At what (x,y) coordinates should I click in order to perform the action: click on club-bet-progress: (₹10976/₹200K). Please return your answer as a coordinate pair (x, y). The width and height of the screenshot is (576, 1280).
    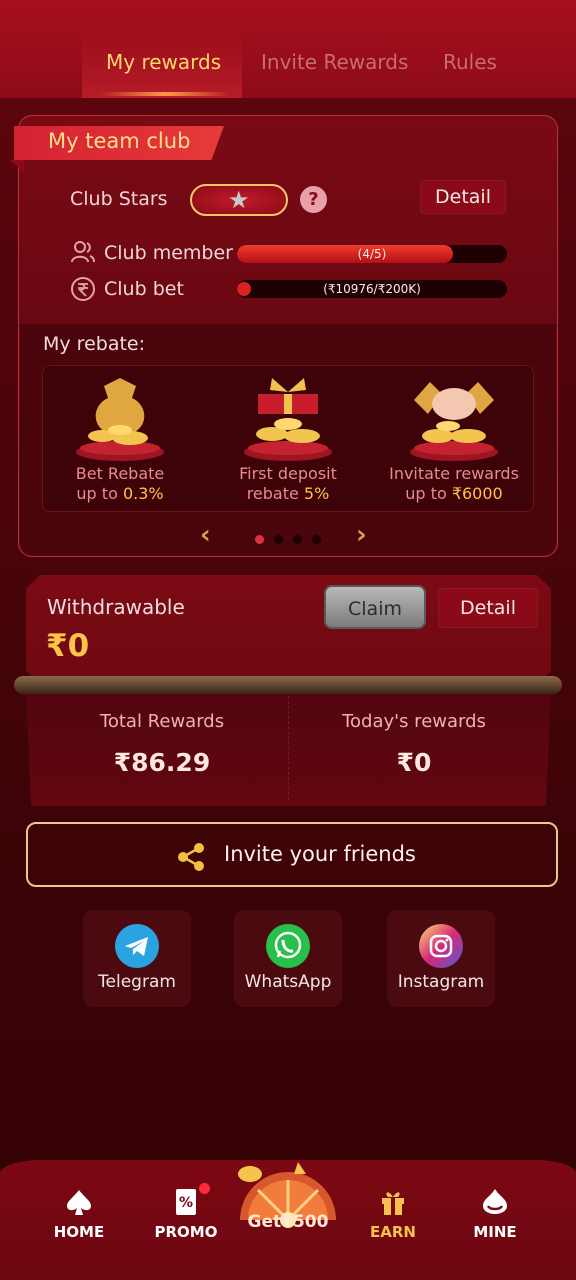
    Looking at the image, I should click on (372, 289).